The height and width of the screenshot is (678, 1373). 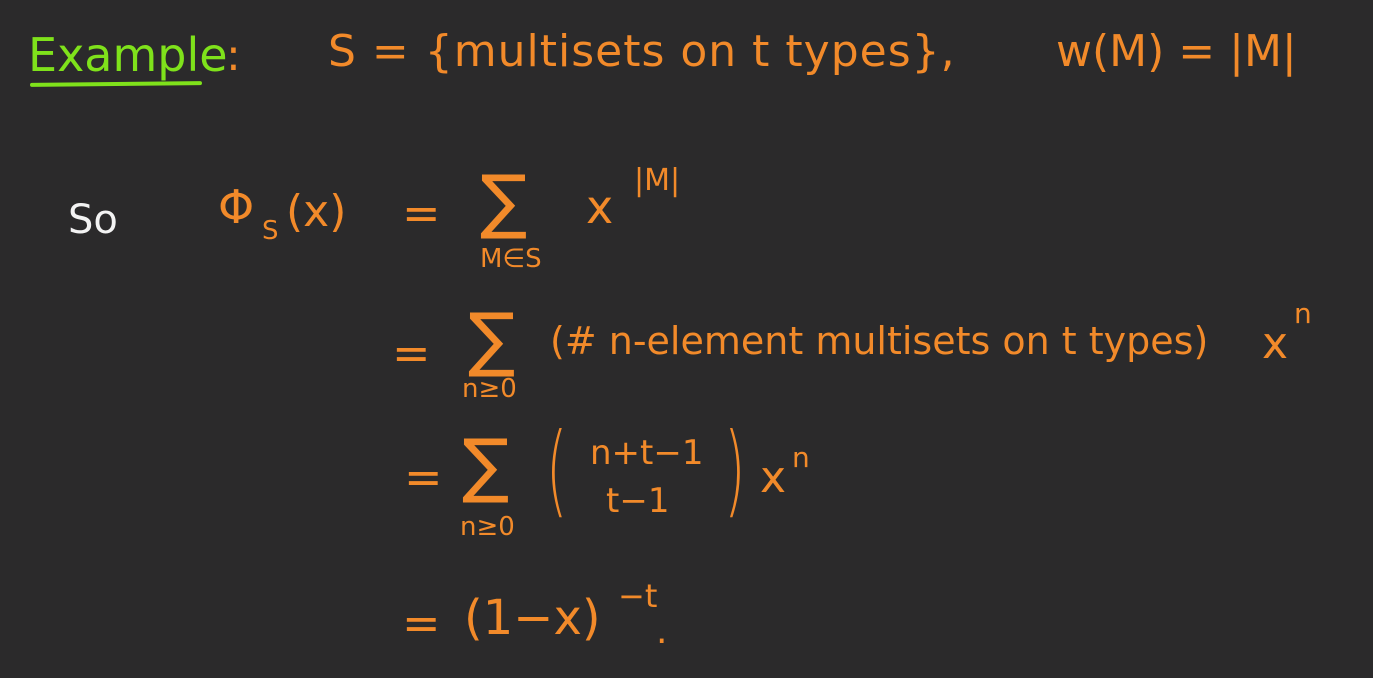 I want to click on binomial-open-paren: (, so click(x=557, y=469).